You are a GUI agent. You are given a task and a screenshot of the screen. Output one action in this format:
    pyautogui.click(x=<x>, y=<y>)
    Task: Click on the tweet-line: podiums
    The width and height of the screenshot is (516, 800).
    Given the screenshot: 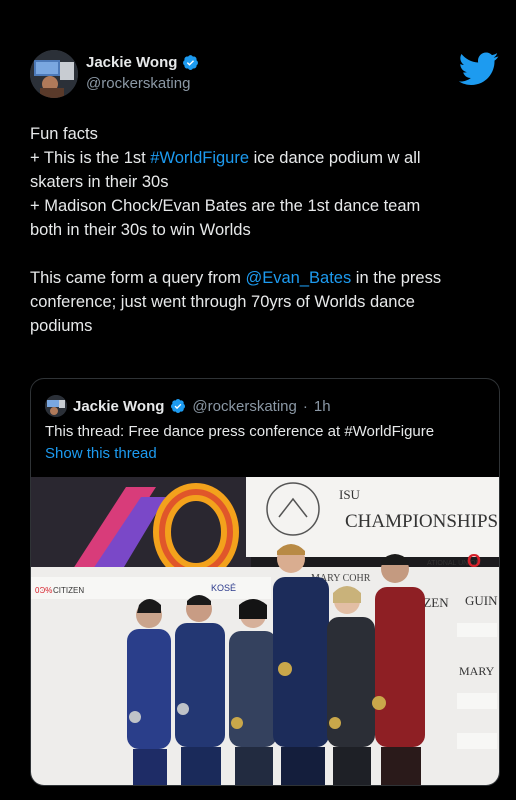 What is the action you would take?
    pyautogui.click(x=61, y=326)
    